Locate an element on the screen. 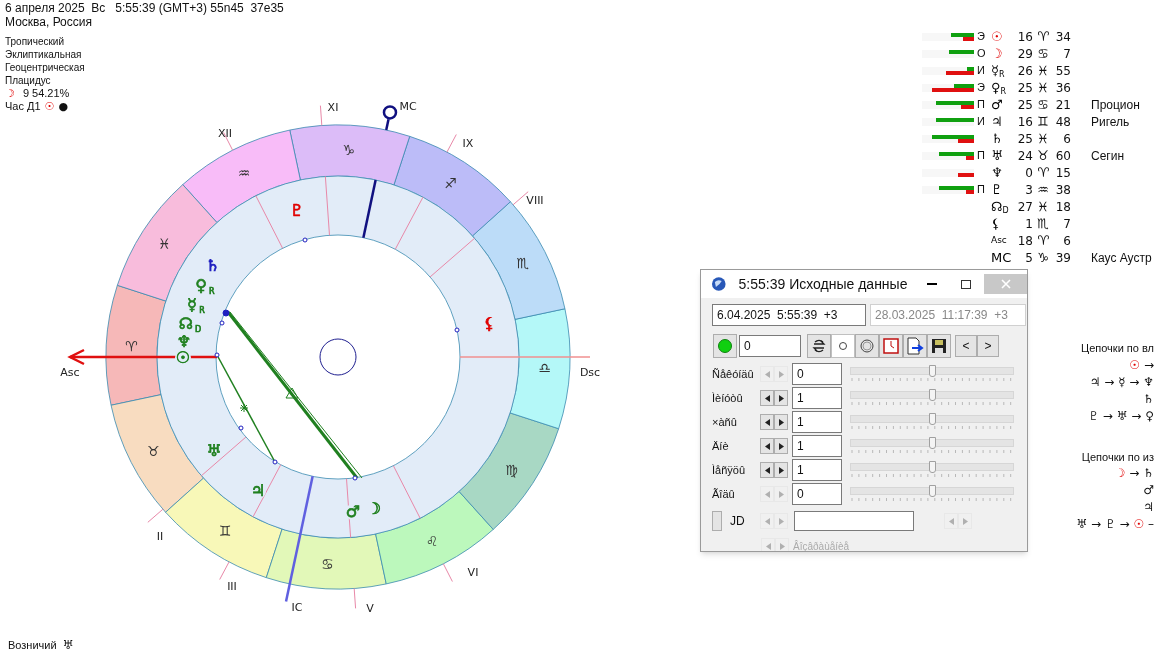 The image size is (1154, 652). nav-button: > is located at coordinates (988, 346).